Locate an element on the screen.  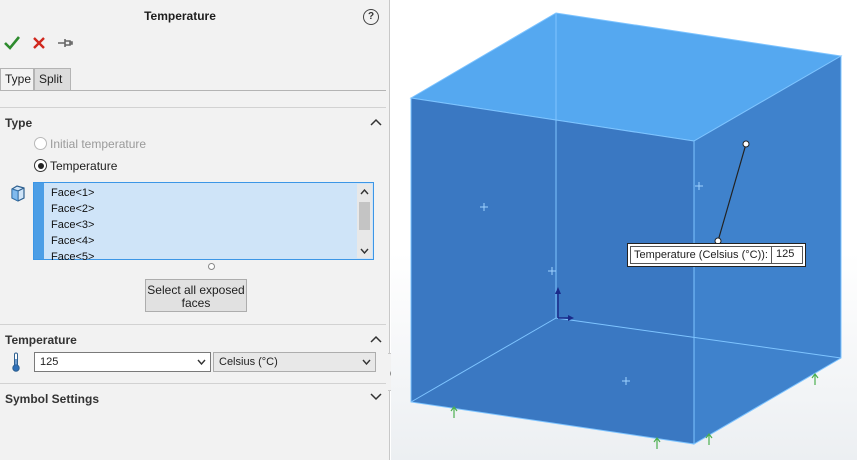
type-section-header: Type is located at coordinates (18, 123).